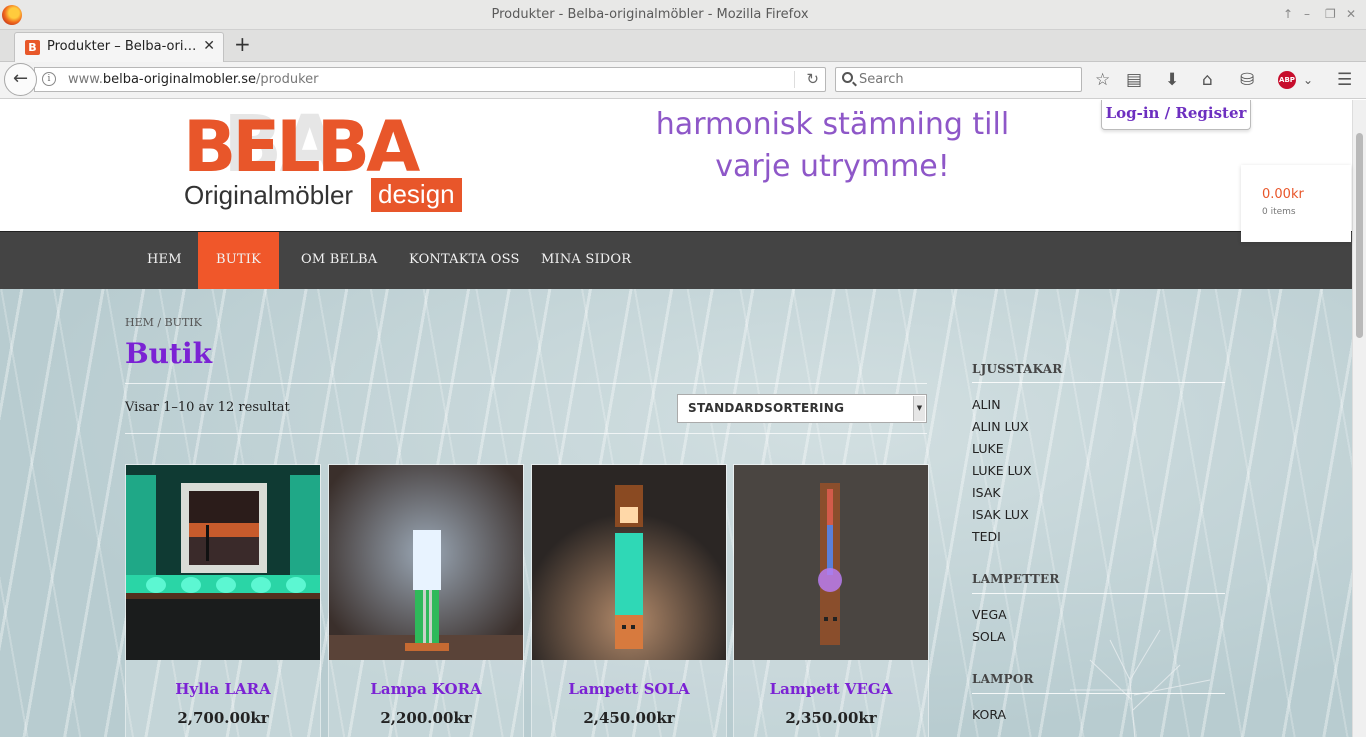 This screenshot has width=1366, height=737. I want to click on sidebar-section-title: LJUSSTAKAR, so click(1017, 369).